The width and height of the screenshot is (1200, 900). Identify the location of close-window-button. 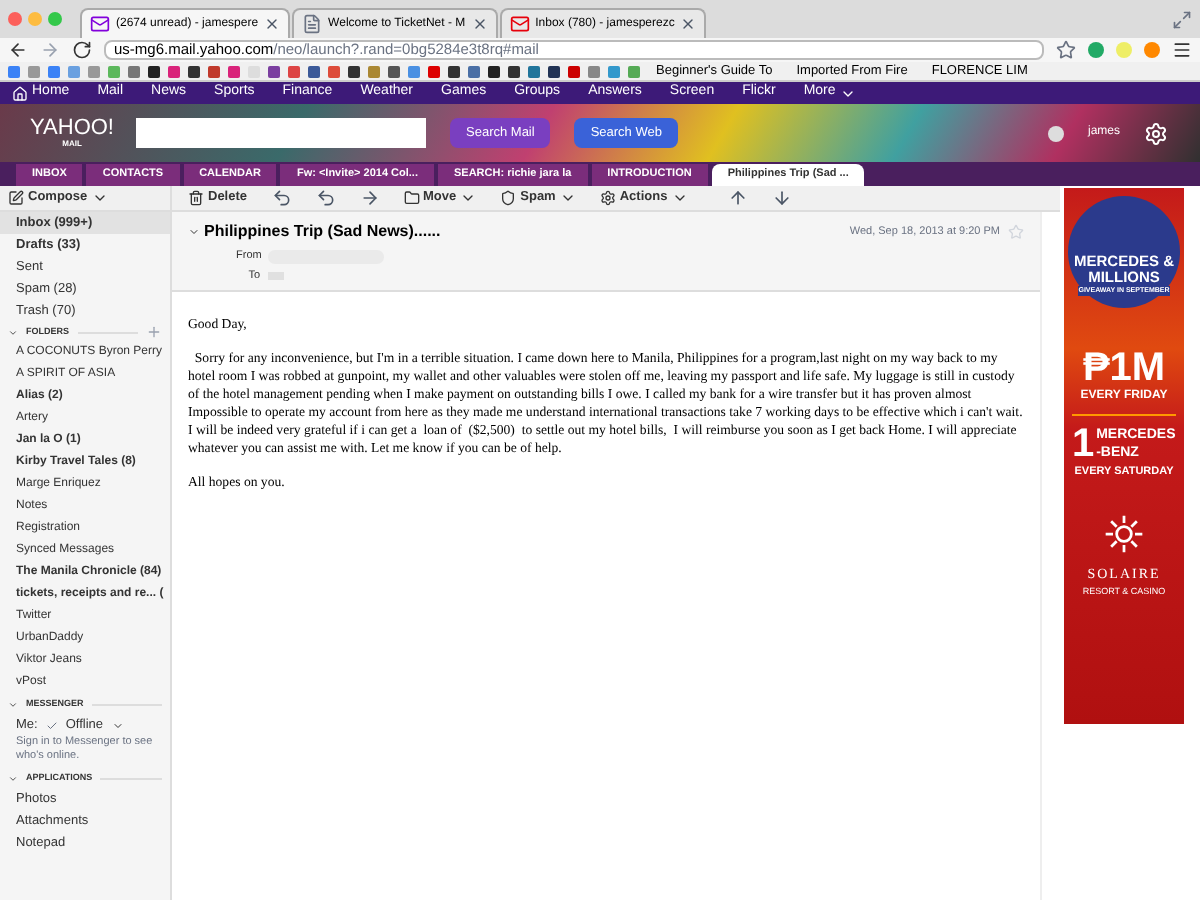
(15, 19).